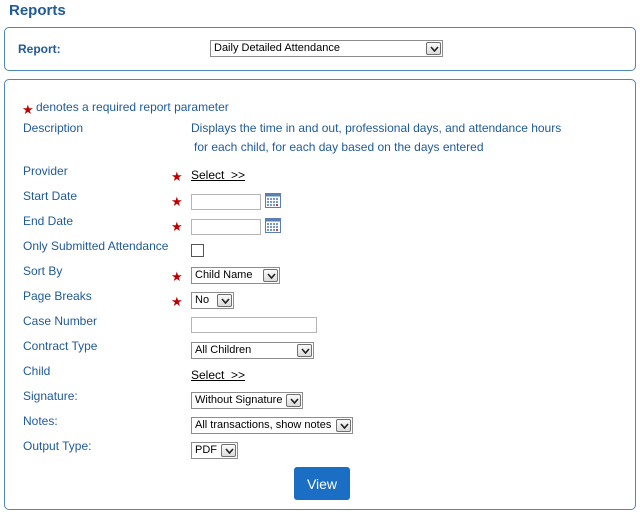 The height and width of the screenshot is (515, 640). Describe the element at coordinates (57, 446) in the screenshot. I see `output-type-label: Output Type:` at that location.